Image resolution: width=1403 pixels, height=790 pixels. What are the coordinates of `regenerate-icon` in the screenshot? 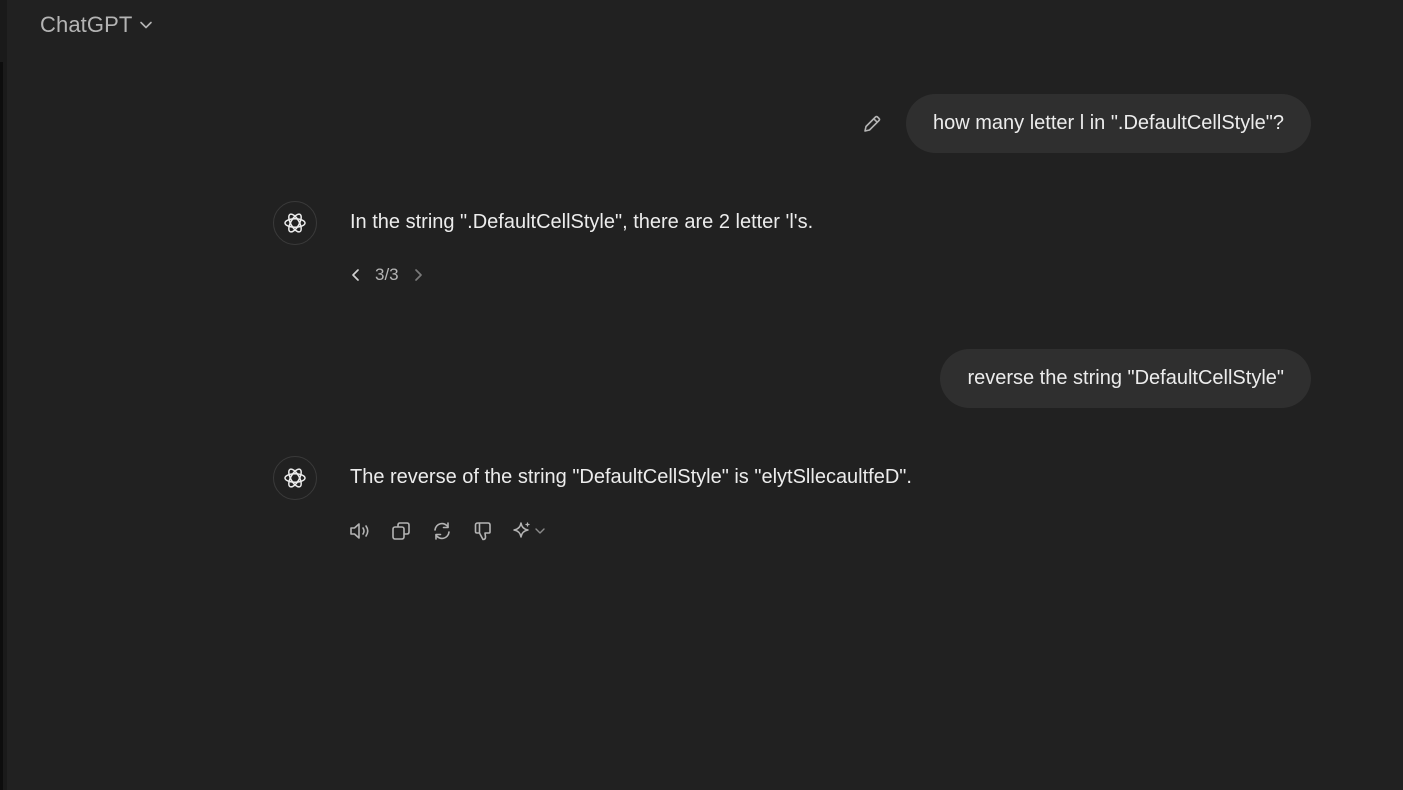 It's located at (441, 531).